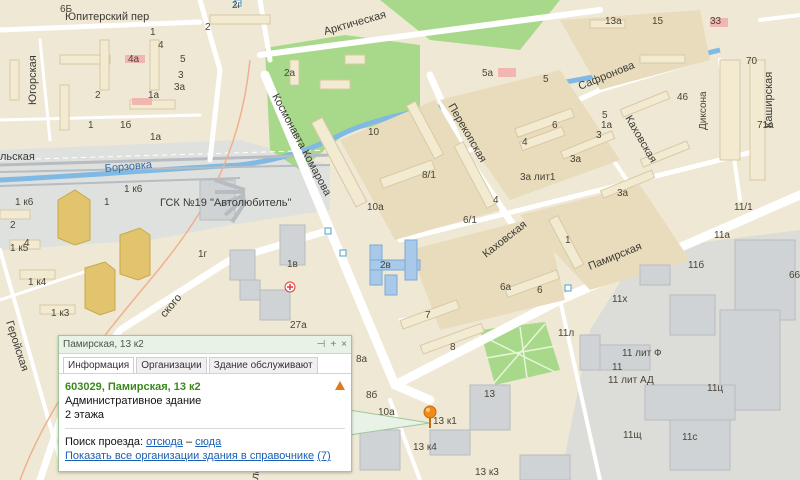  What do you see at coordinates (189, 442) in the screenshot?
I see `route-dash: –` at bounding box center [189, 442].